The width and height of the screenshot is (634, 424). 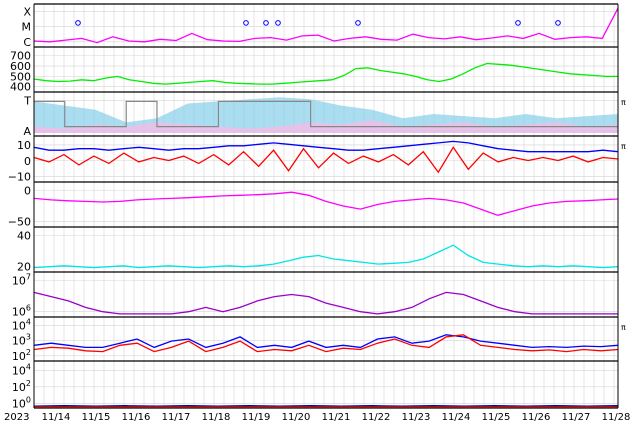 What do you see at coordinates (616, 417) in the screenshot?
I see `x-tick-label: 11/28` at bounding box center [616, 417].